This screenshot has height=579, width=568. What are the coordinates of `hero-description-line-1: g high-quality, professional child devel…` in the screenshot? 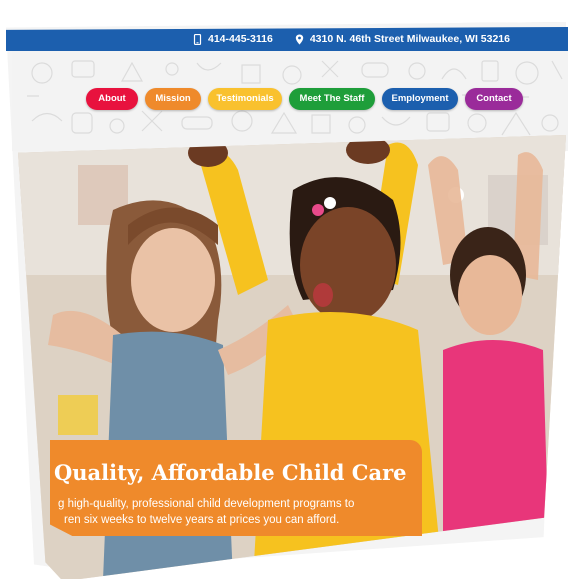 It's located at (206, 504).